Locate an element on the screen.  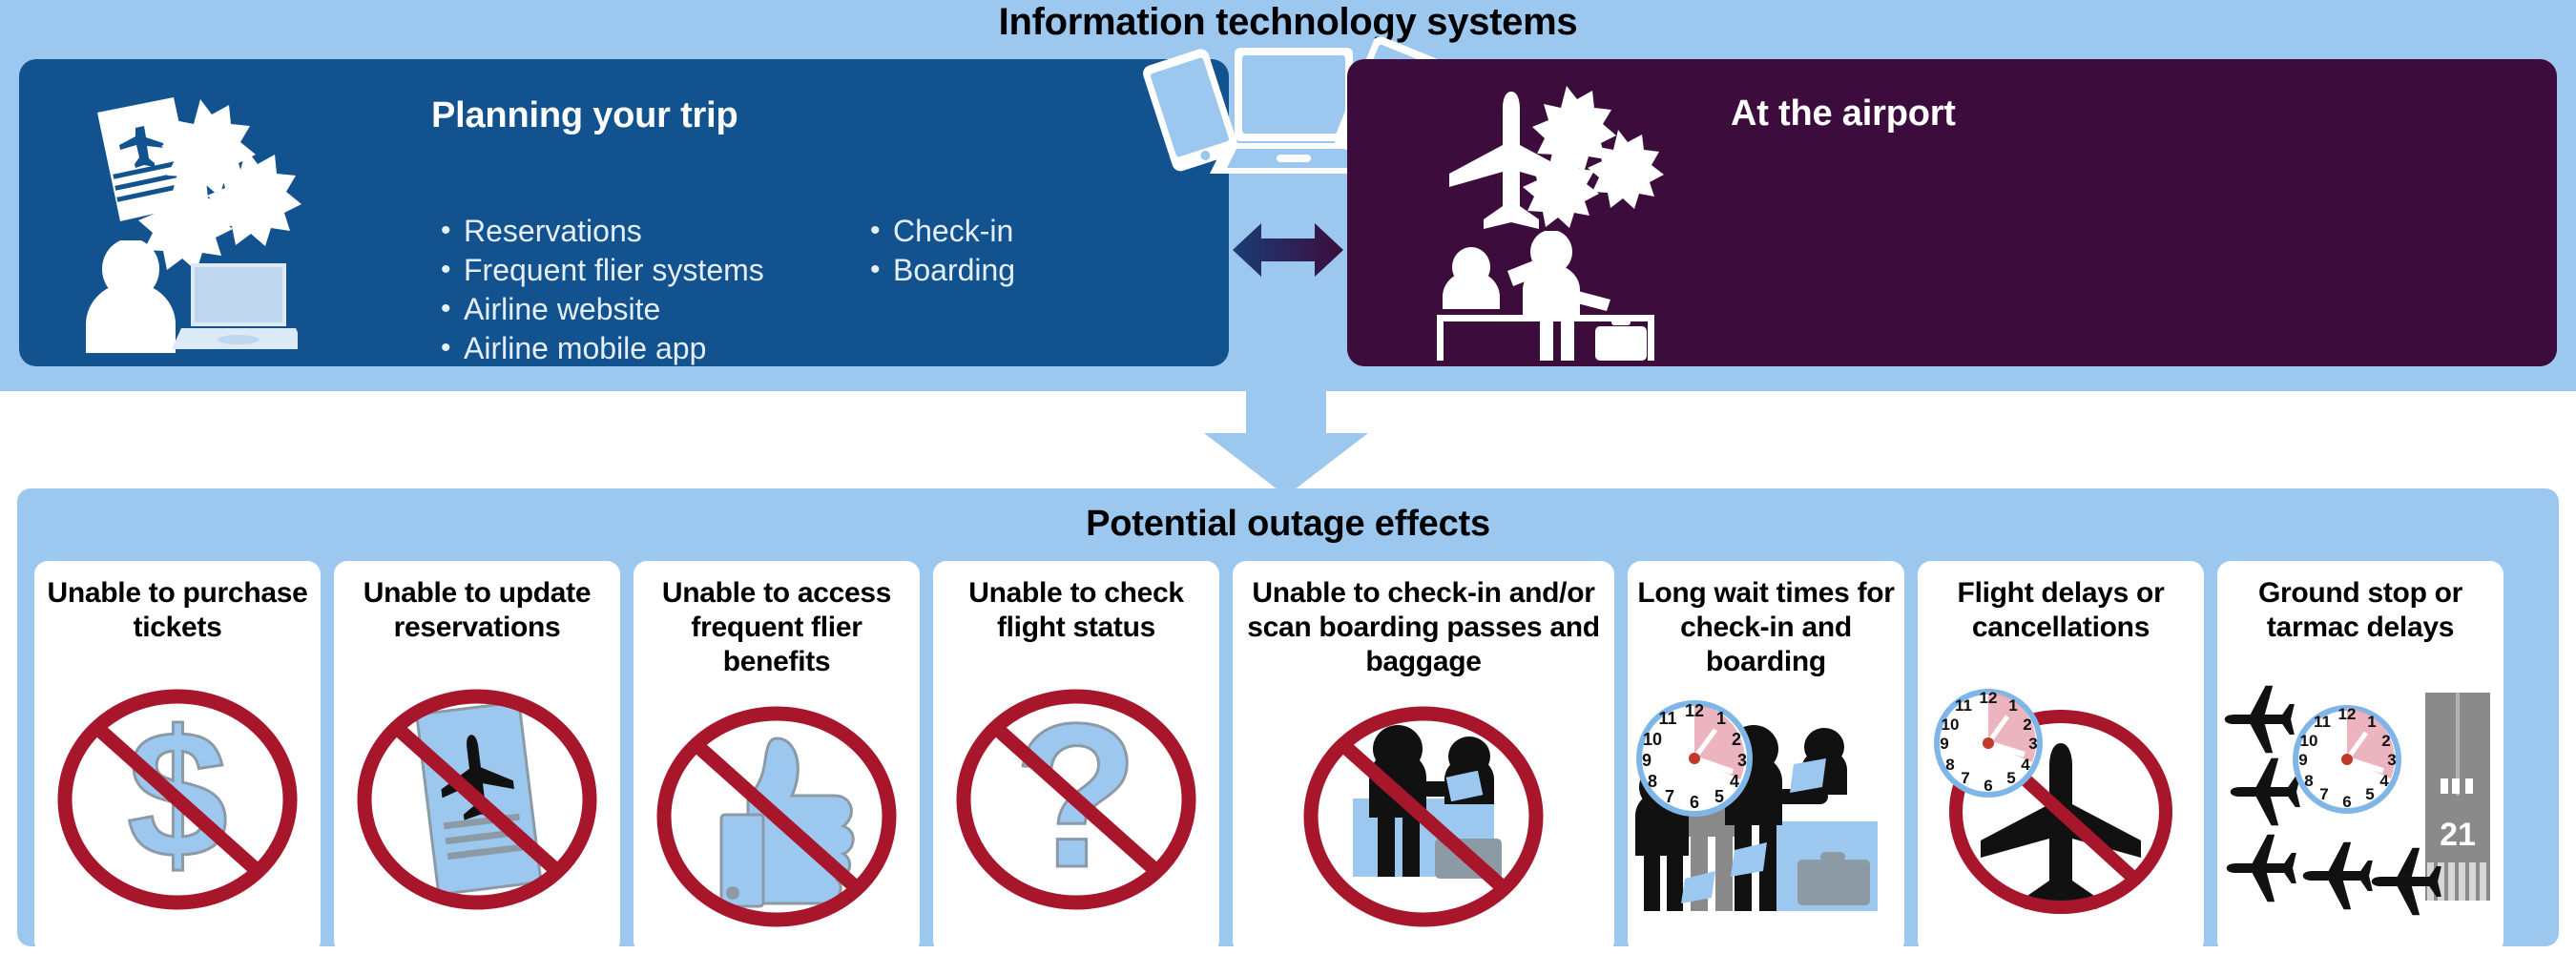
list-item: Frequent flier systems is located at coordinates (601, 270).